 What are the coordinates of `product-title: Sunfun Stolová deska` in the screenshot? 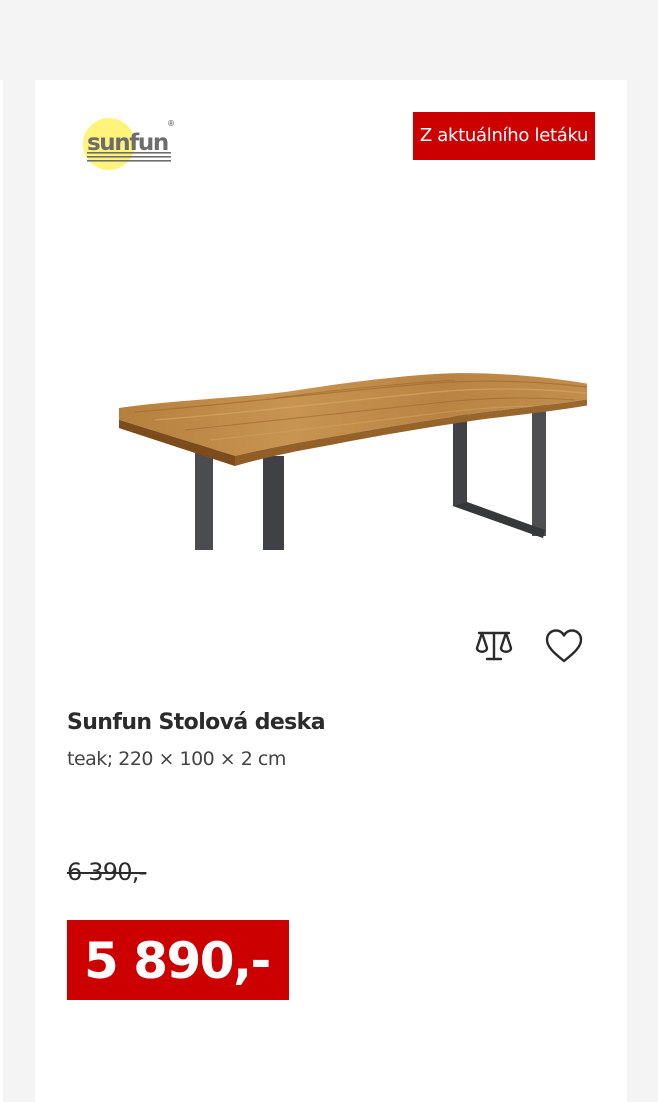 It's located at (196, 722).